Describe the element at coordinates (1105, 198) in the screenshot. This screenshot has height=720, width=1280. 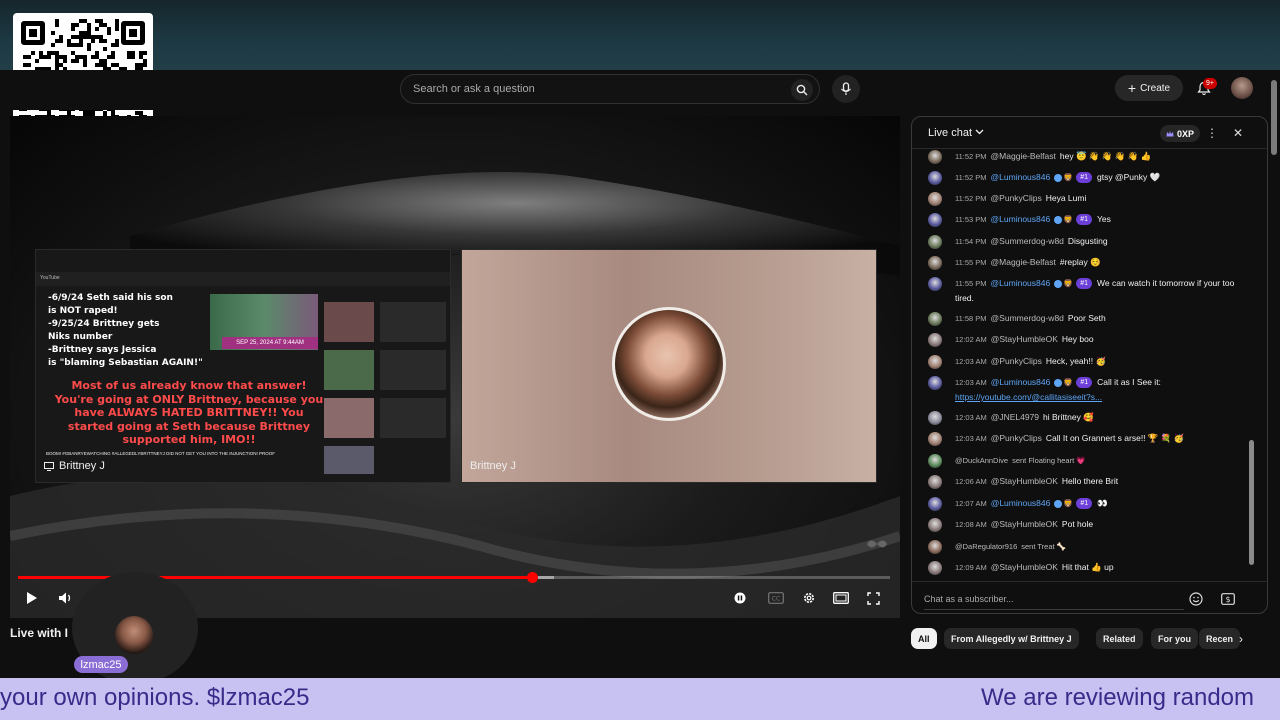
I see `chat-message-body: 11:52 PM @PunkyClips Heya Lumi` at that location.